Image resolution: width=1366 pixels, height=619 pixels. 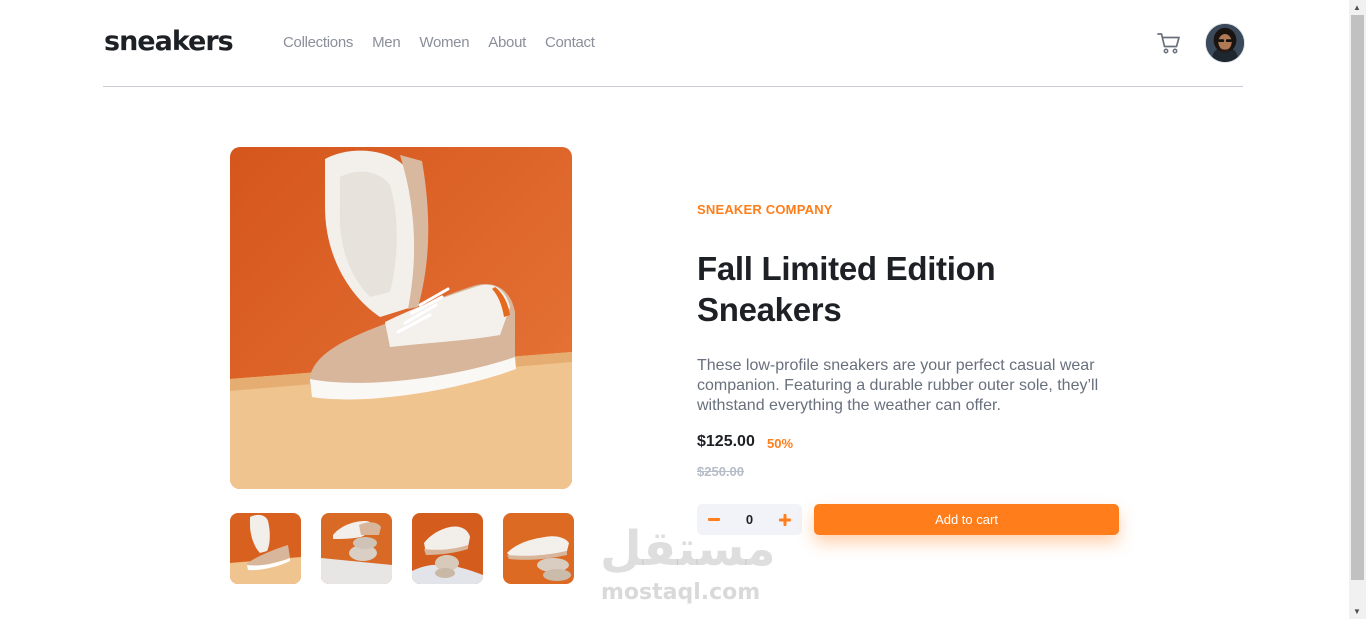 I want to click on scrollbar-thumb, so click(x=1357, y=297).